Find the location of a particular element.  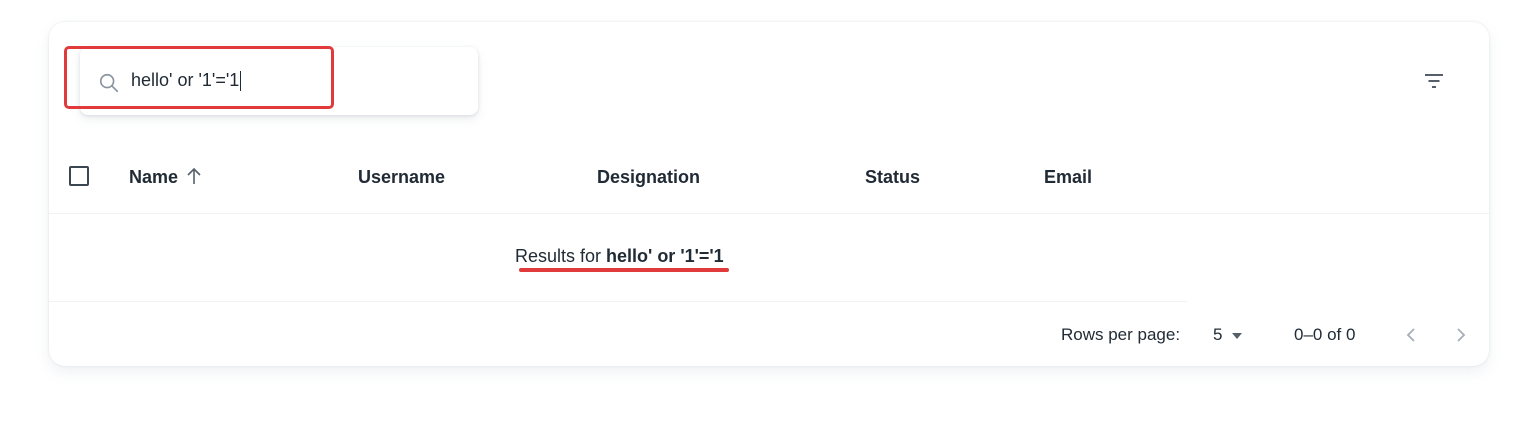

annotation-highlight-box is located at coordinates (199, 77).